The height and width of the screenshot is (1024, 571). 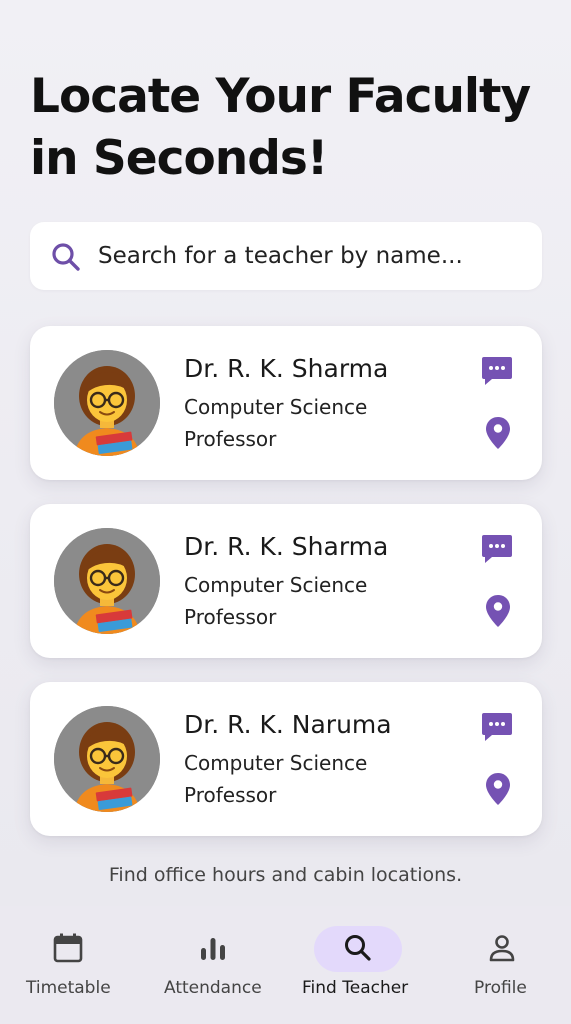 I want to click on nav-tab-attendance: Attendance, so click(x=214, y=965).